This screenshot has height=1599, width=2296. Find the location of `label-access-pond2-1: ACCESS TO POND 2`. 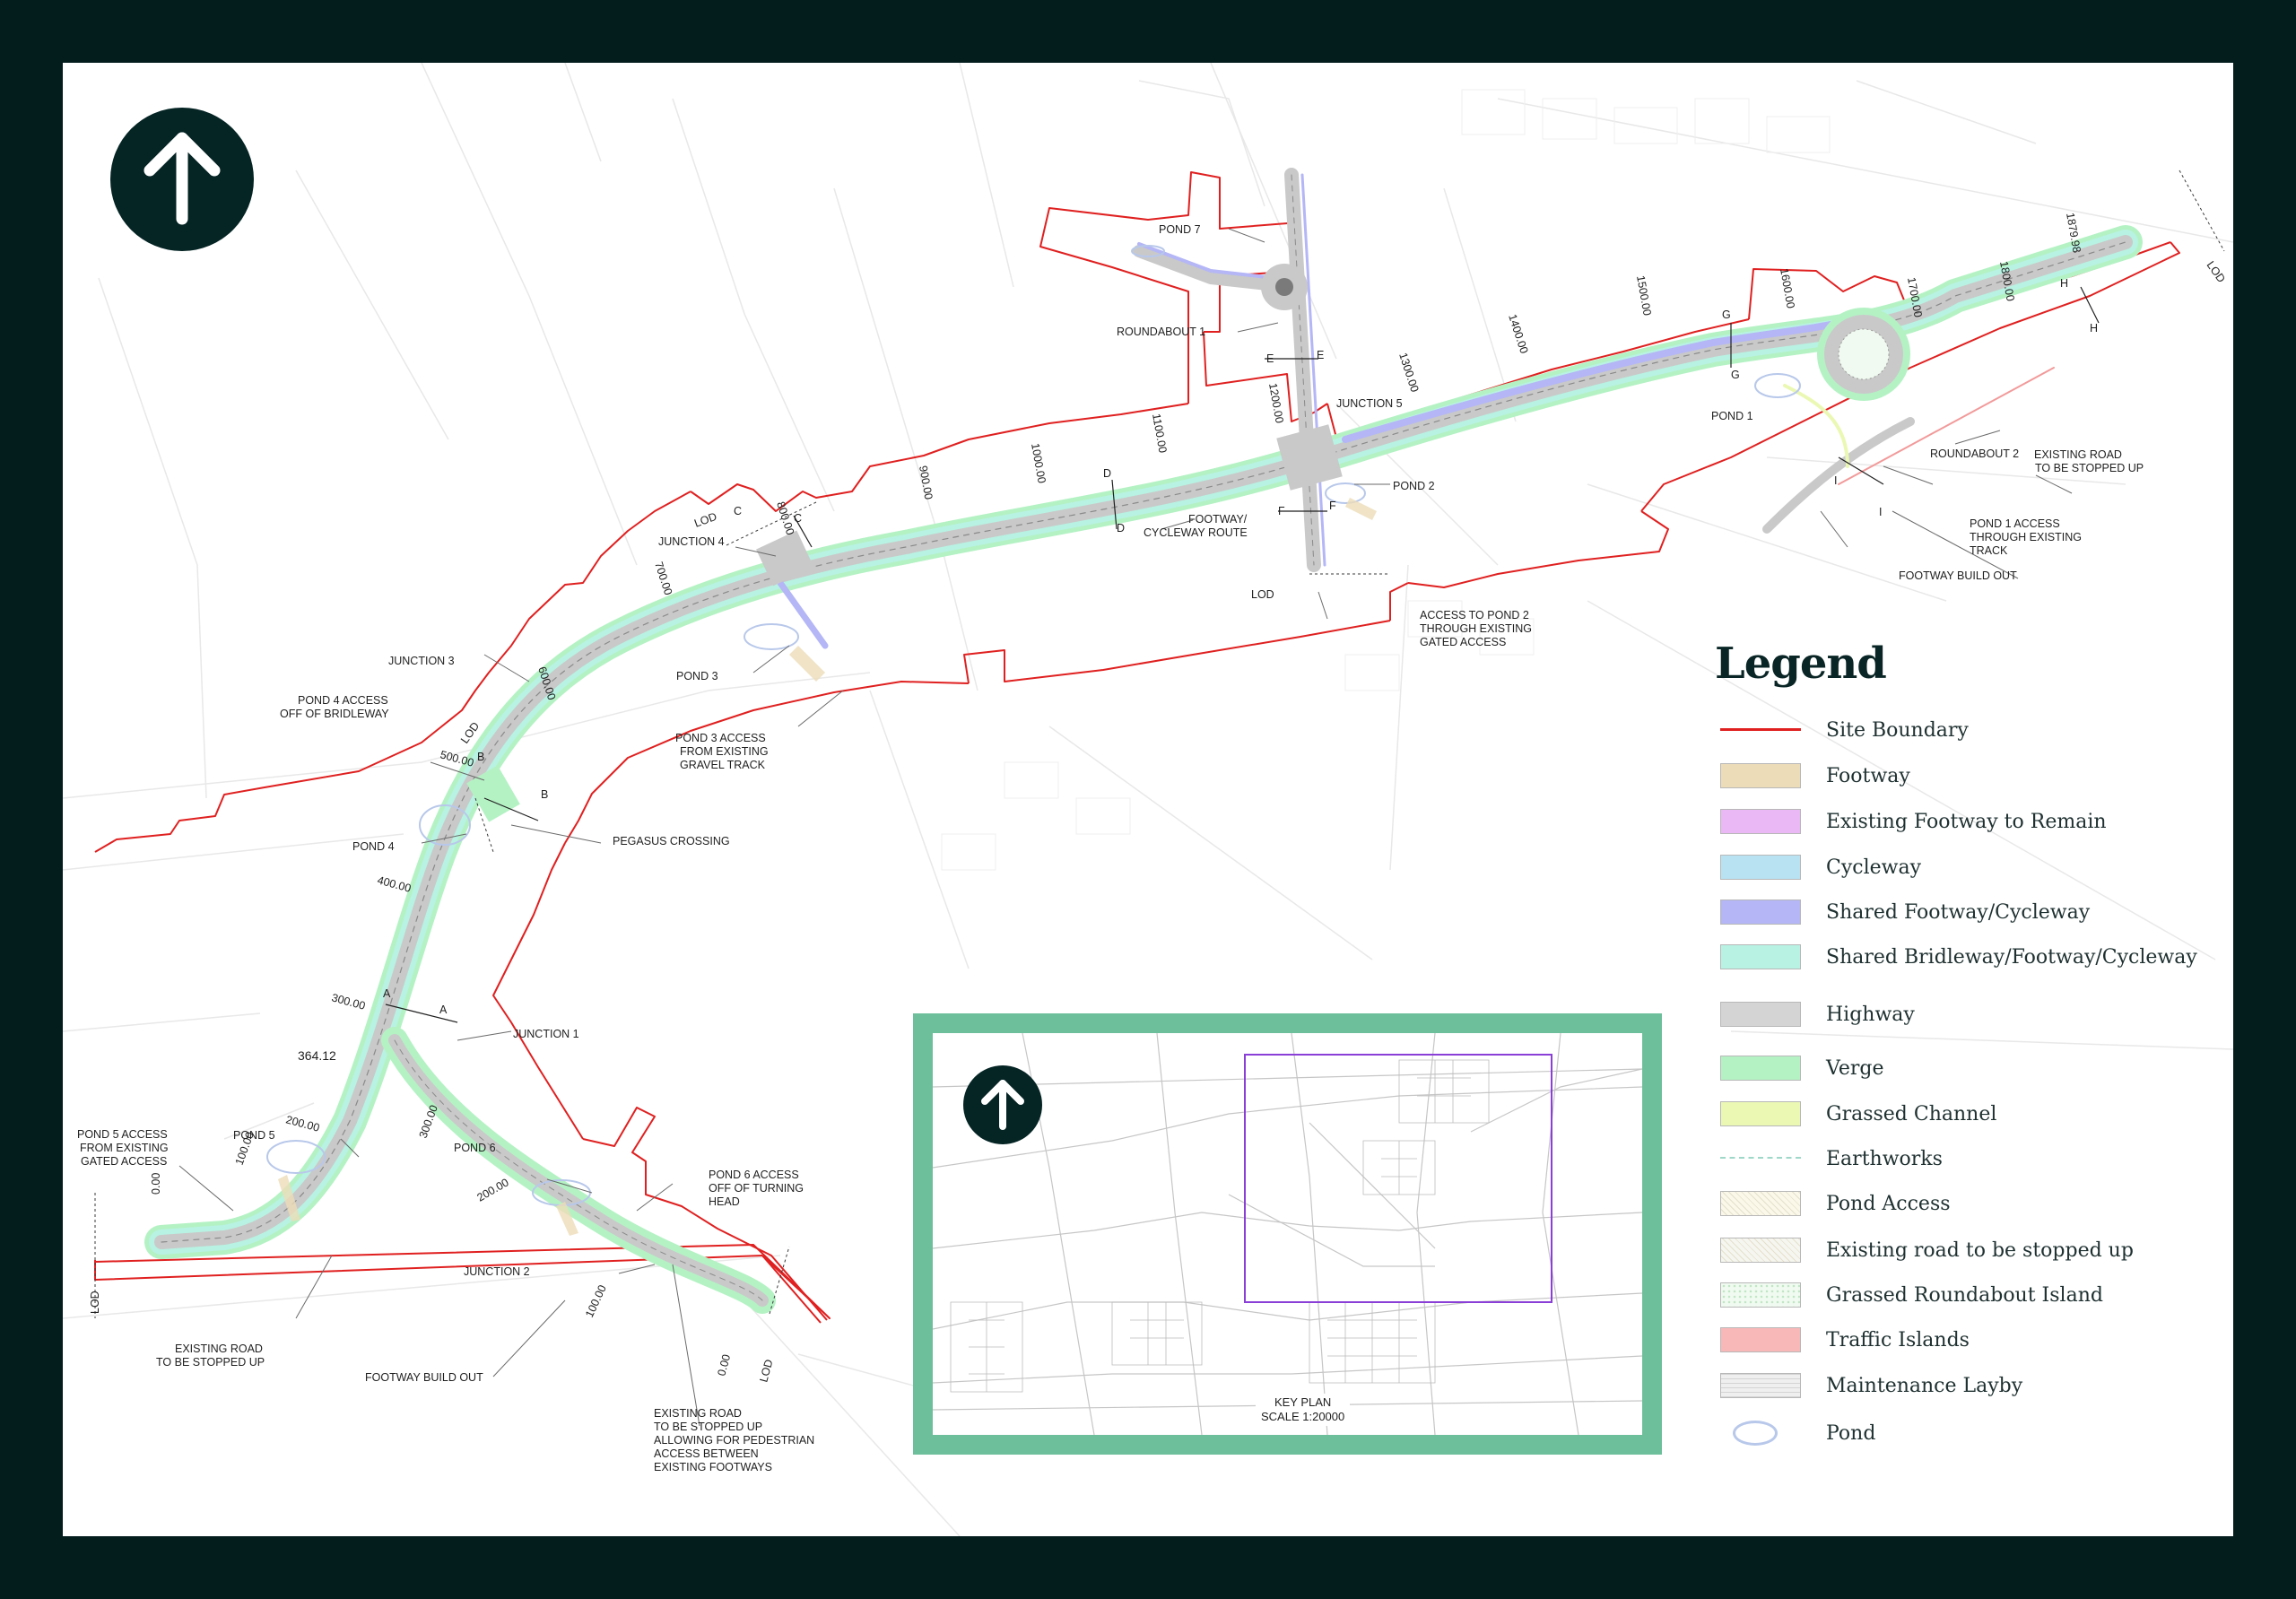

label-access-pond2-1: ACCESS TO POND 2 is located at coordinates (1474, 615).